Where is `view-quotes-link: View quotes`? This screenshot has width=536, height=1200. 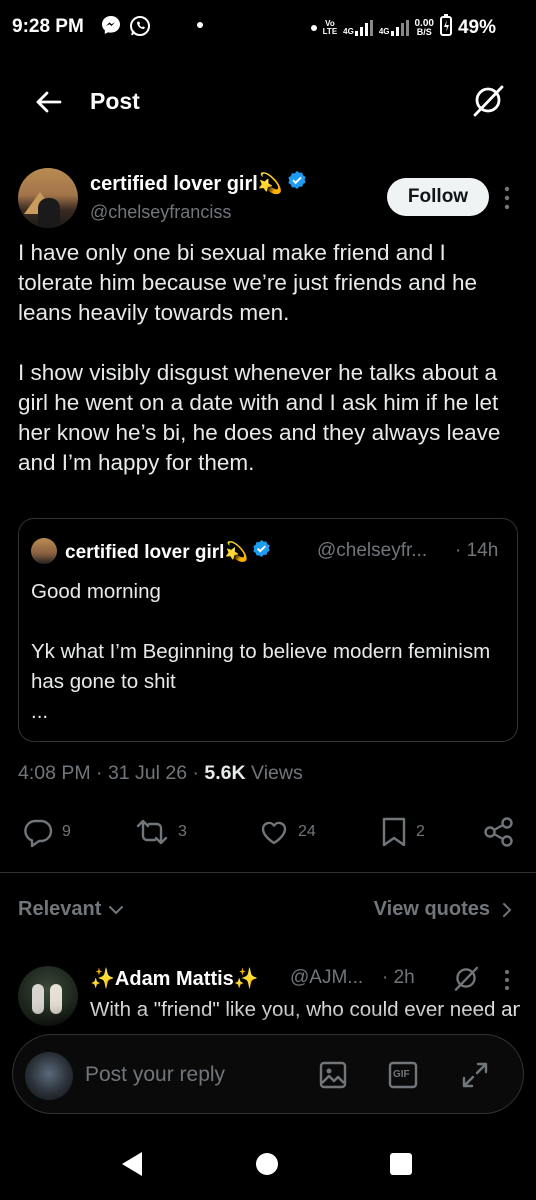
view-quotes-link: View quotes is located at coordinates (444, 909).